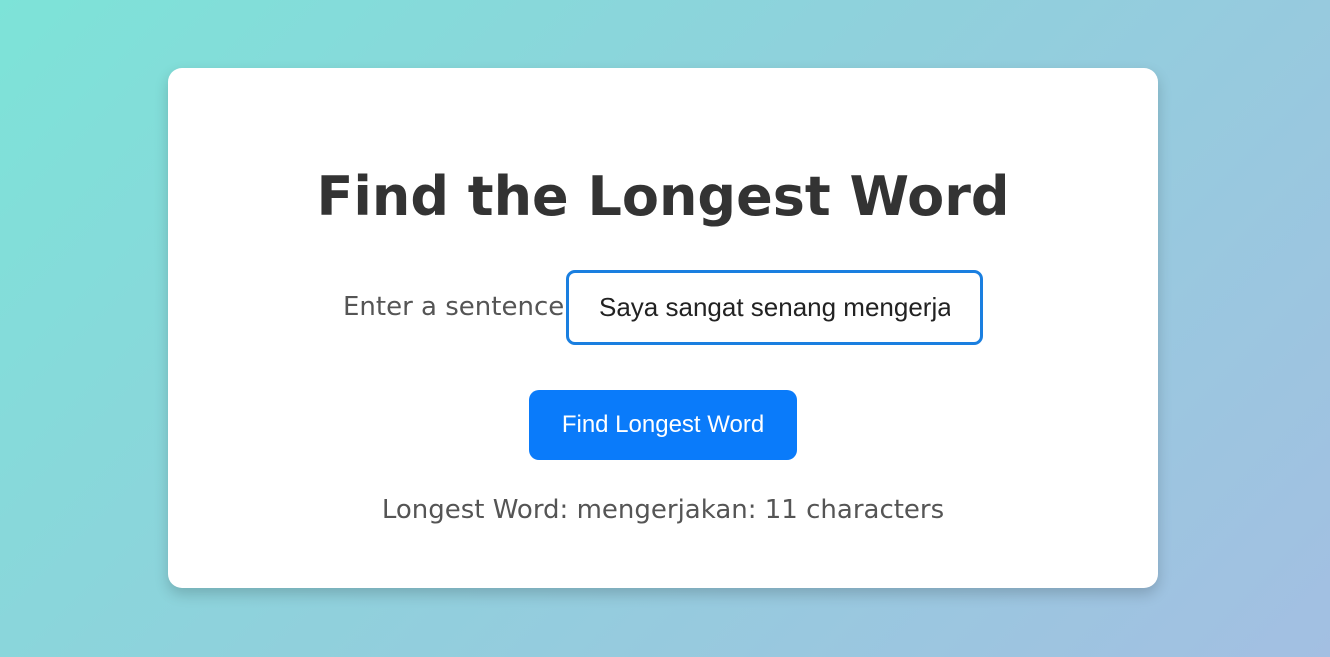 The height and width of the screenshot is (657, 1330). I want to click on sentence-input-row: Enter a sentence:, so click(663, 307).